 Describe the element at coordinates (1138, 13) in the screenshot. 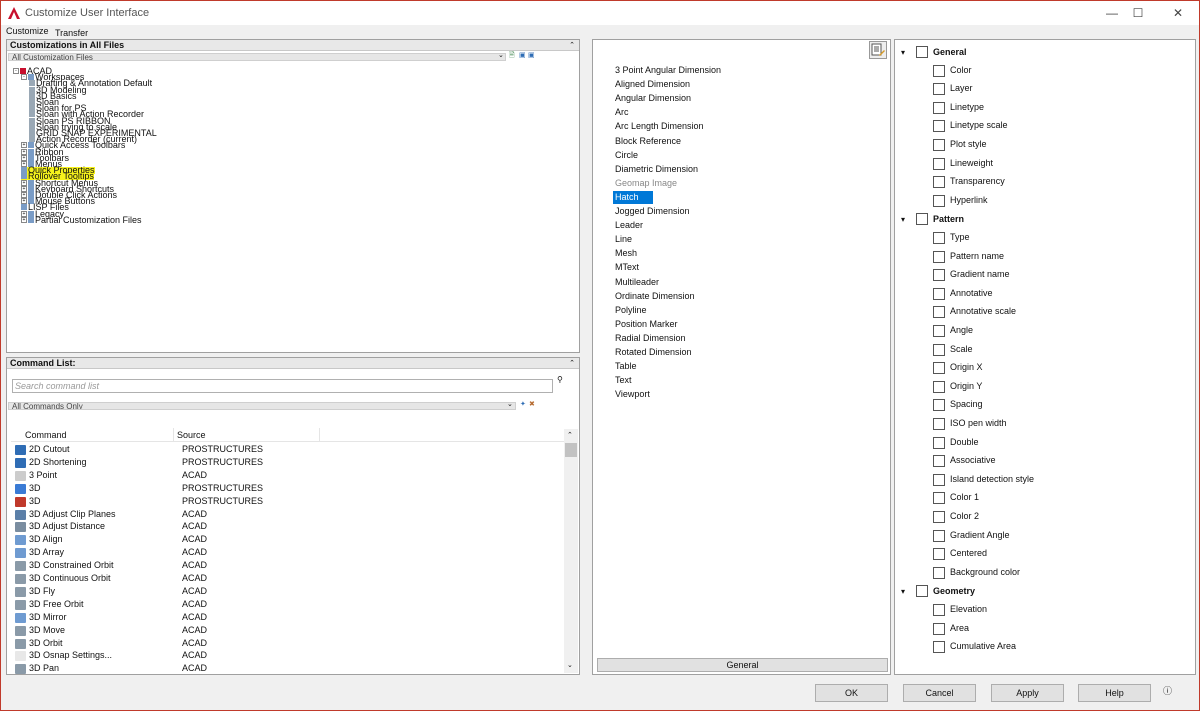

I see `maximize-button: ☐` at that location.